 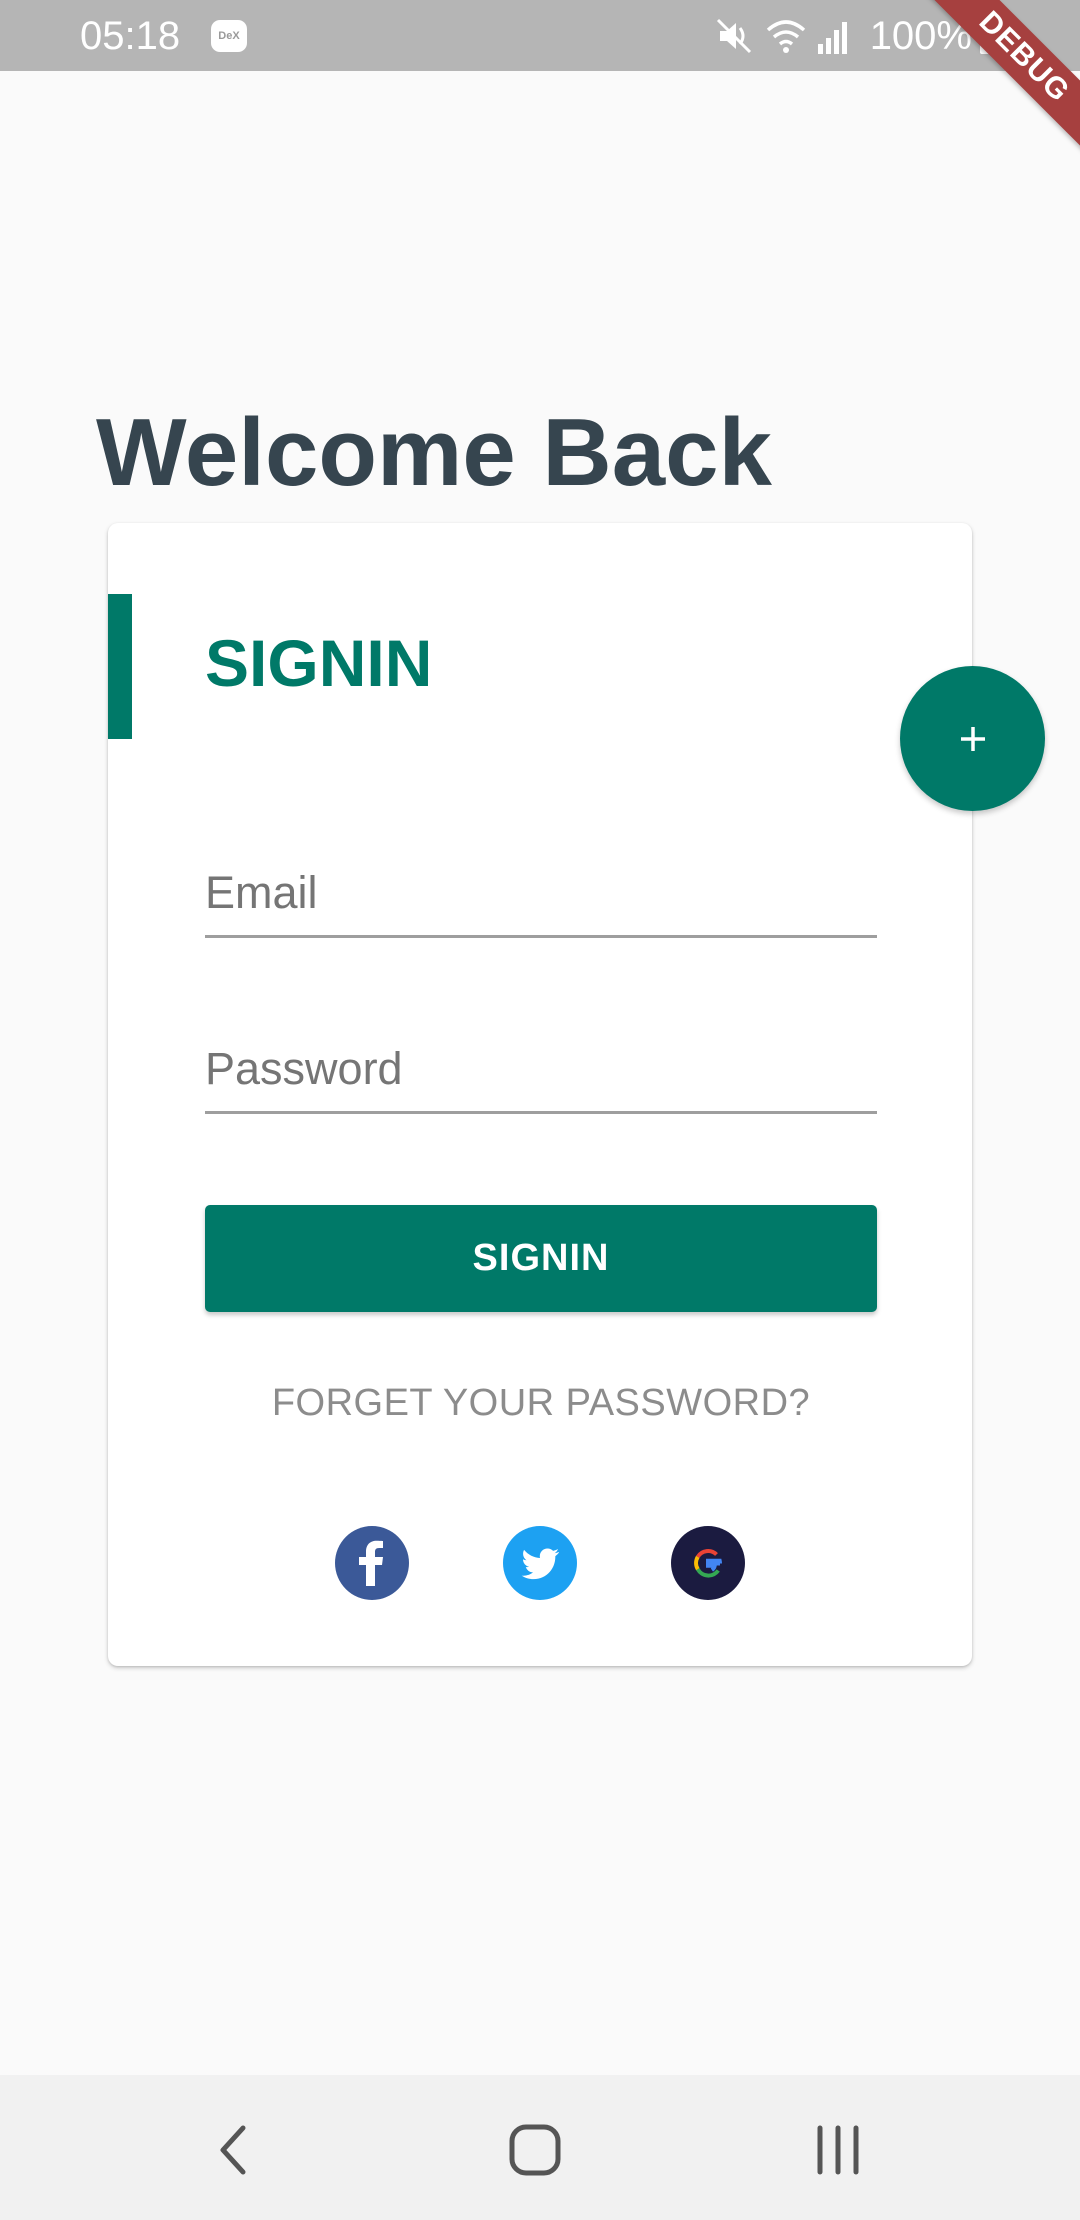 I want to click on card-heading: SIGNIN, so click(x=319, y=663).